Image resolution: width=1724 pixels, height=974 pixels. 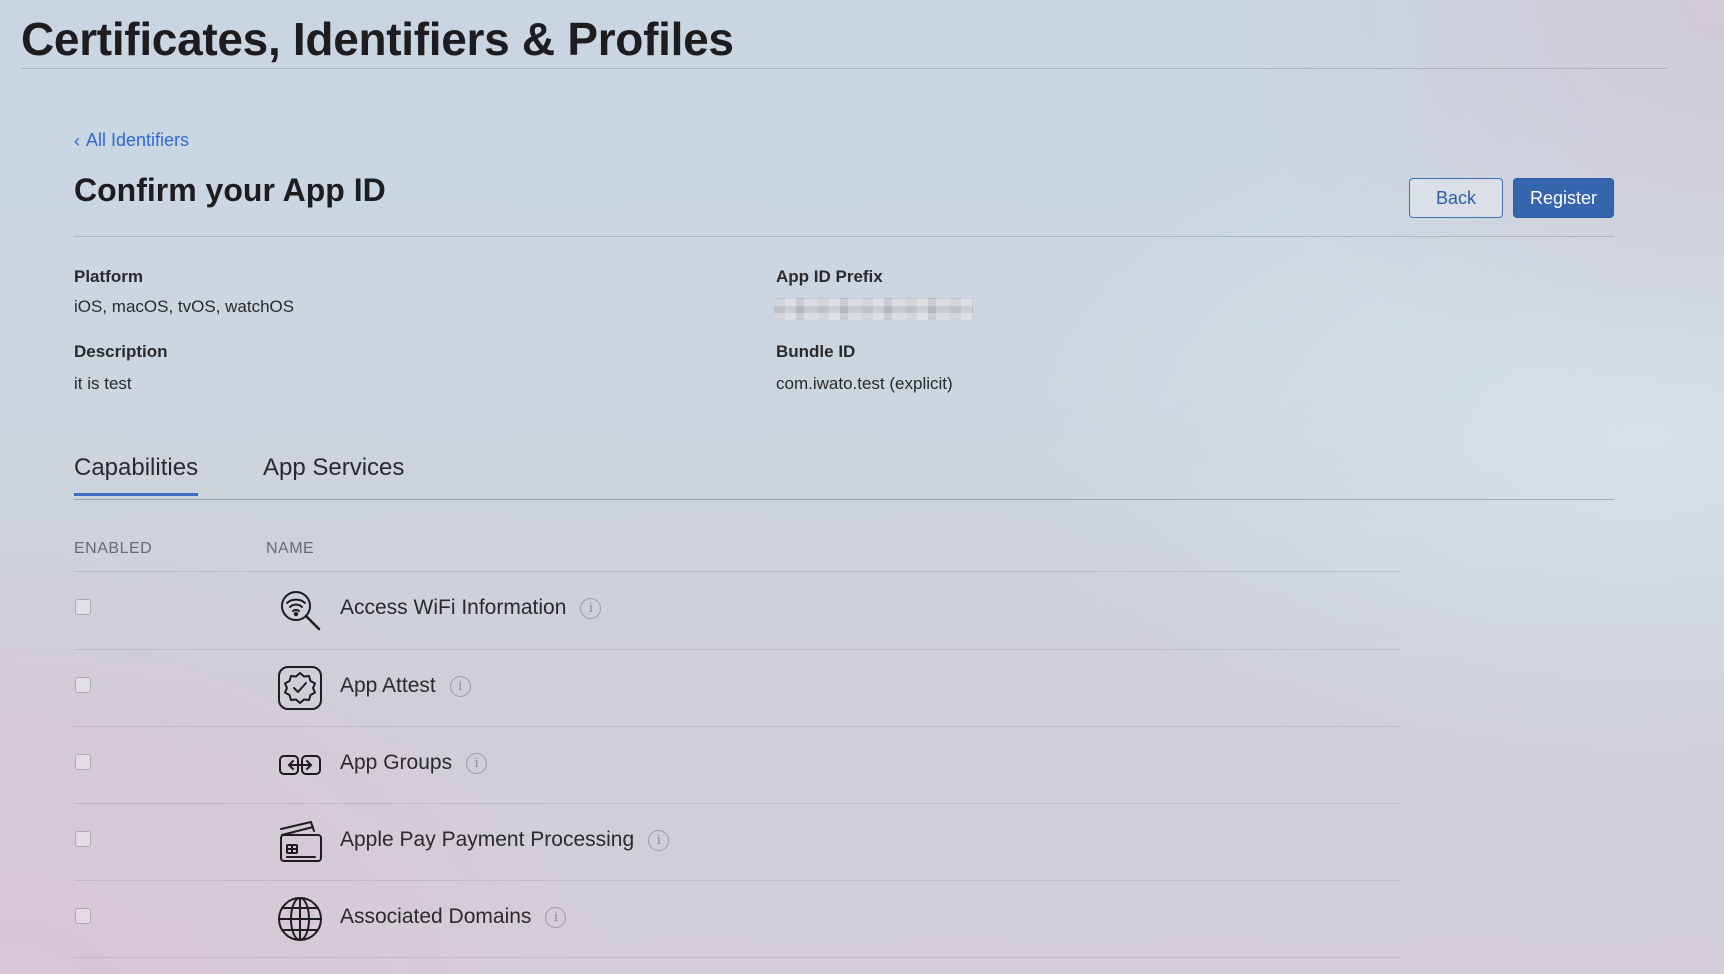 What do you see at coordinates (138, 140) in the screenshot?
I see `all-identifiers-label: All Identifiers` at bounding box center [138, 140].